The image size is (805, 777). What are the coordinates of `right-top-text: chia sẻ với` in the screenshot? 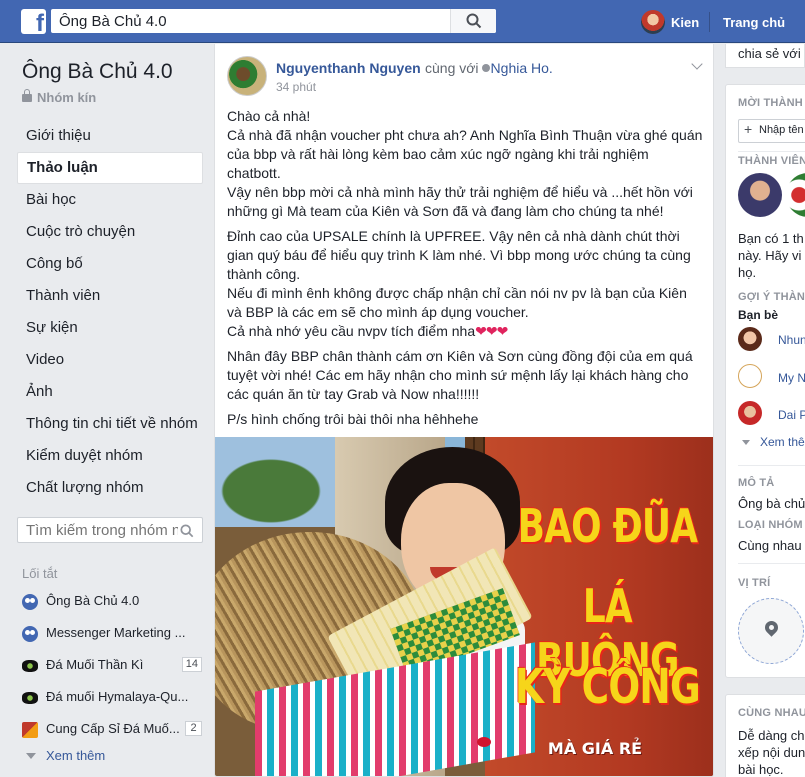 It's located at (769, 53).